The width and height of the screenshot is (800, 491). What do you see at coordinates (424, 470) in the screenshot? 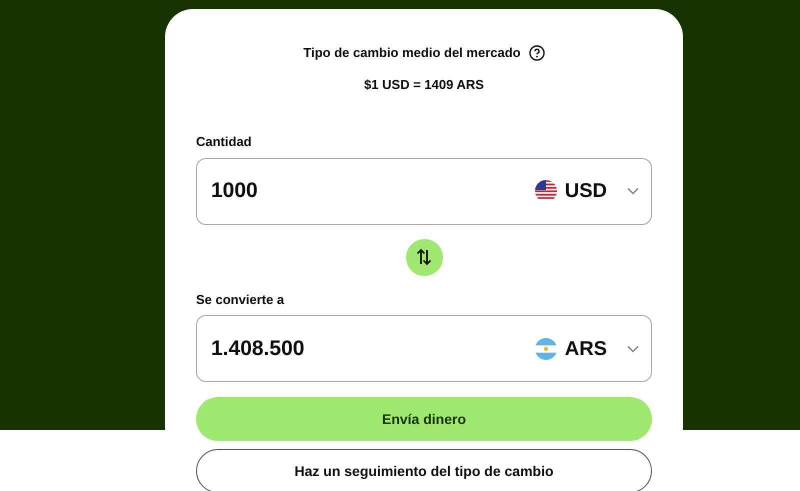
I see `track-rate-button: Haz un seguimiento del tipo de cambio` at bounding box center [424, 470].